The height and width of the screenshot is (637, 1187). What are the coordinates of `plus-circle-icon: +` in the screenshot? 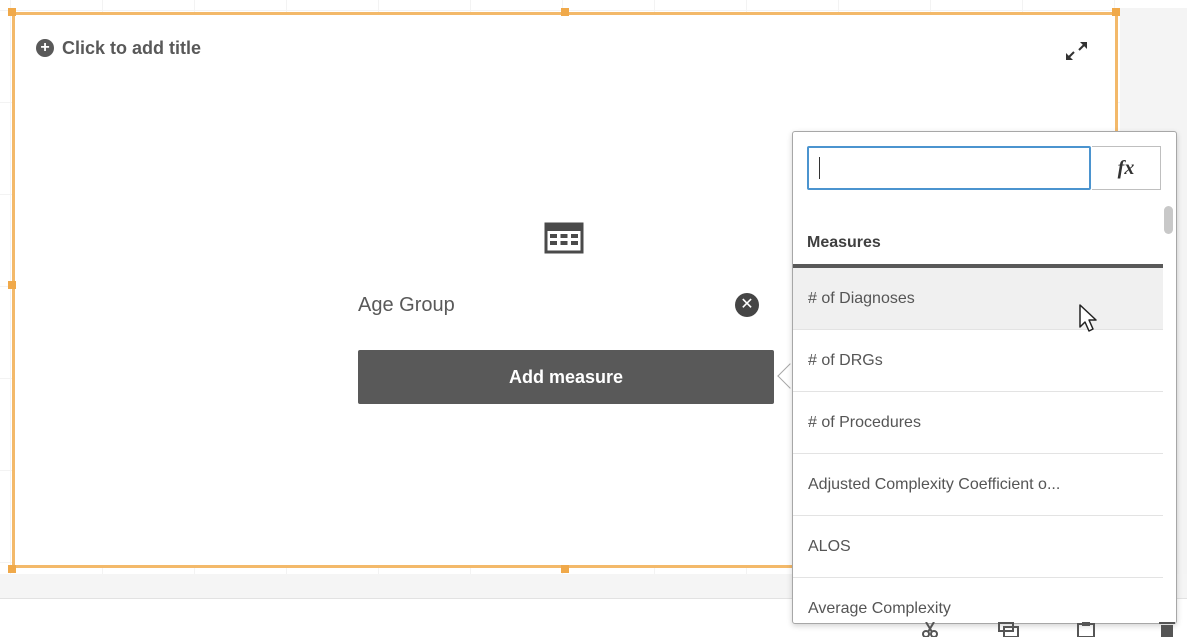 It's located at (45, 48).